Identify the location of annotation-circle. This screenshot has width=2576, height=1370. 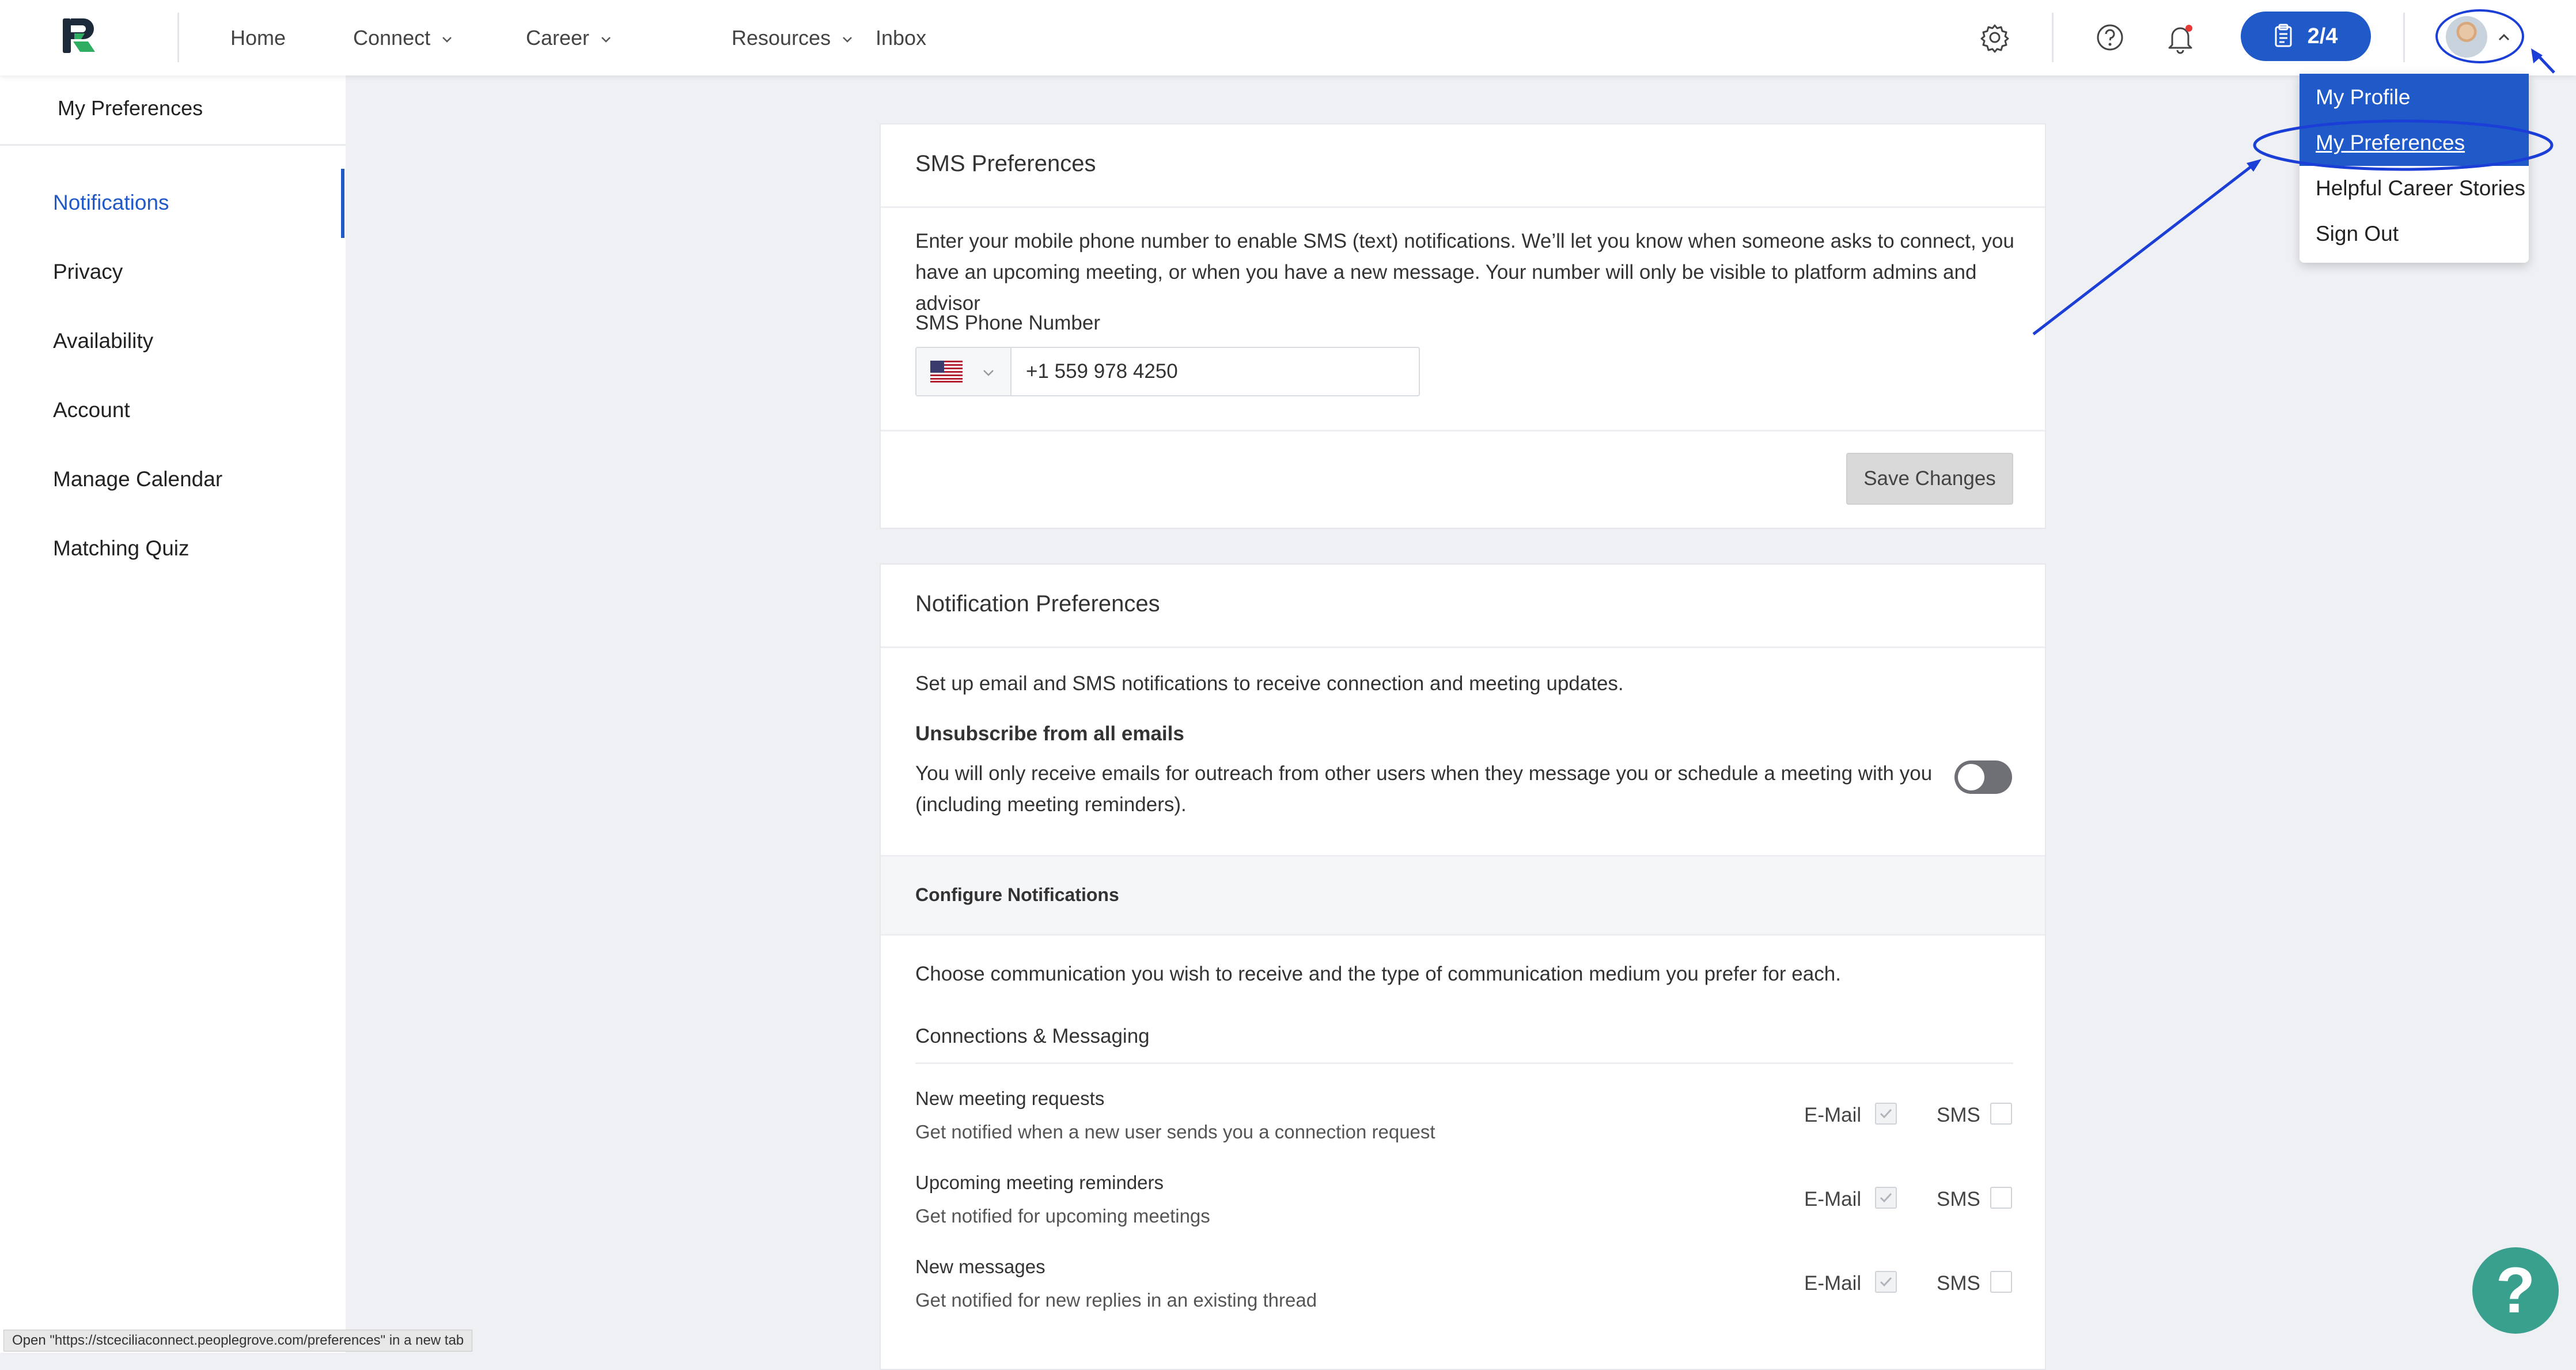
(2479, 36).